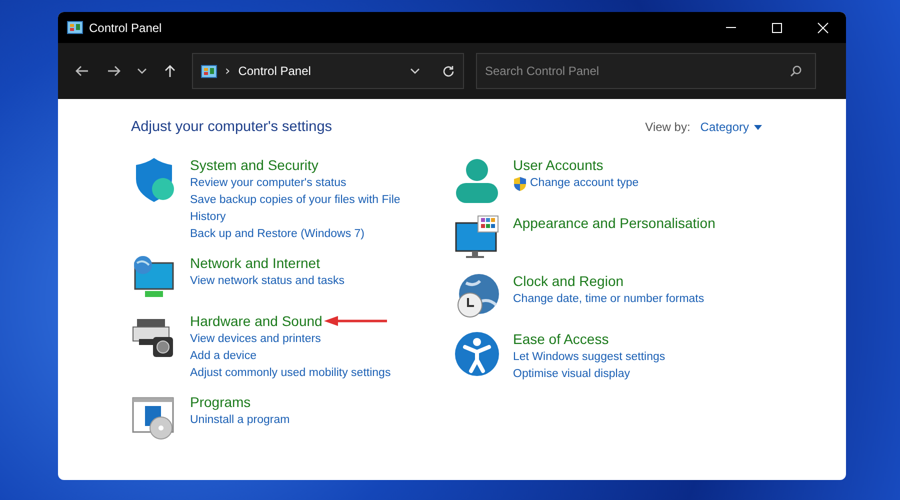 The height and width of the screenshot is (500, 900). Describe the element at coordinates (356, 321) in the screenshot. I see `pointer-arrow` at that location.